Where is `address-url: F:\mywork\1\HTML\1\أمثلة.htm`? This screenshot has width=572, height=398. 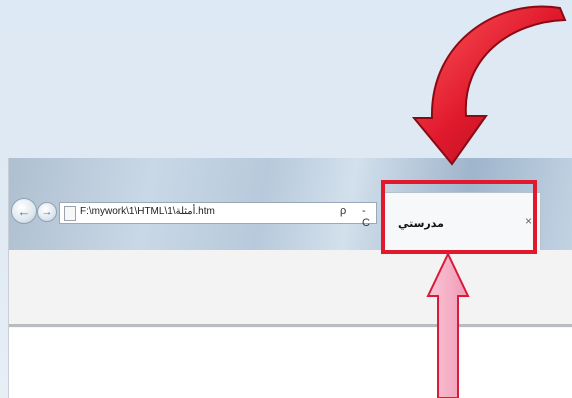 address-url: F:\mywork\1\HTML\1\أمثلة.htm is located at coordinates (147, 211).